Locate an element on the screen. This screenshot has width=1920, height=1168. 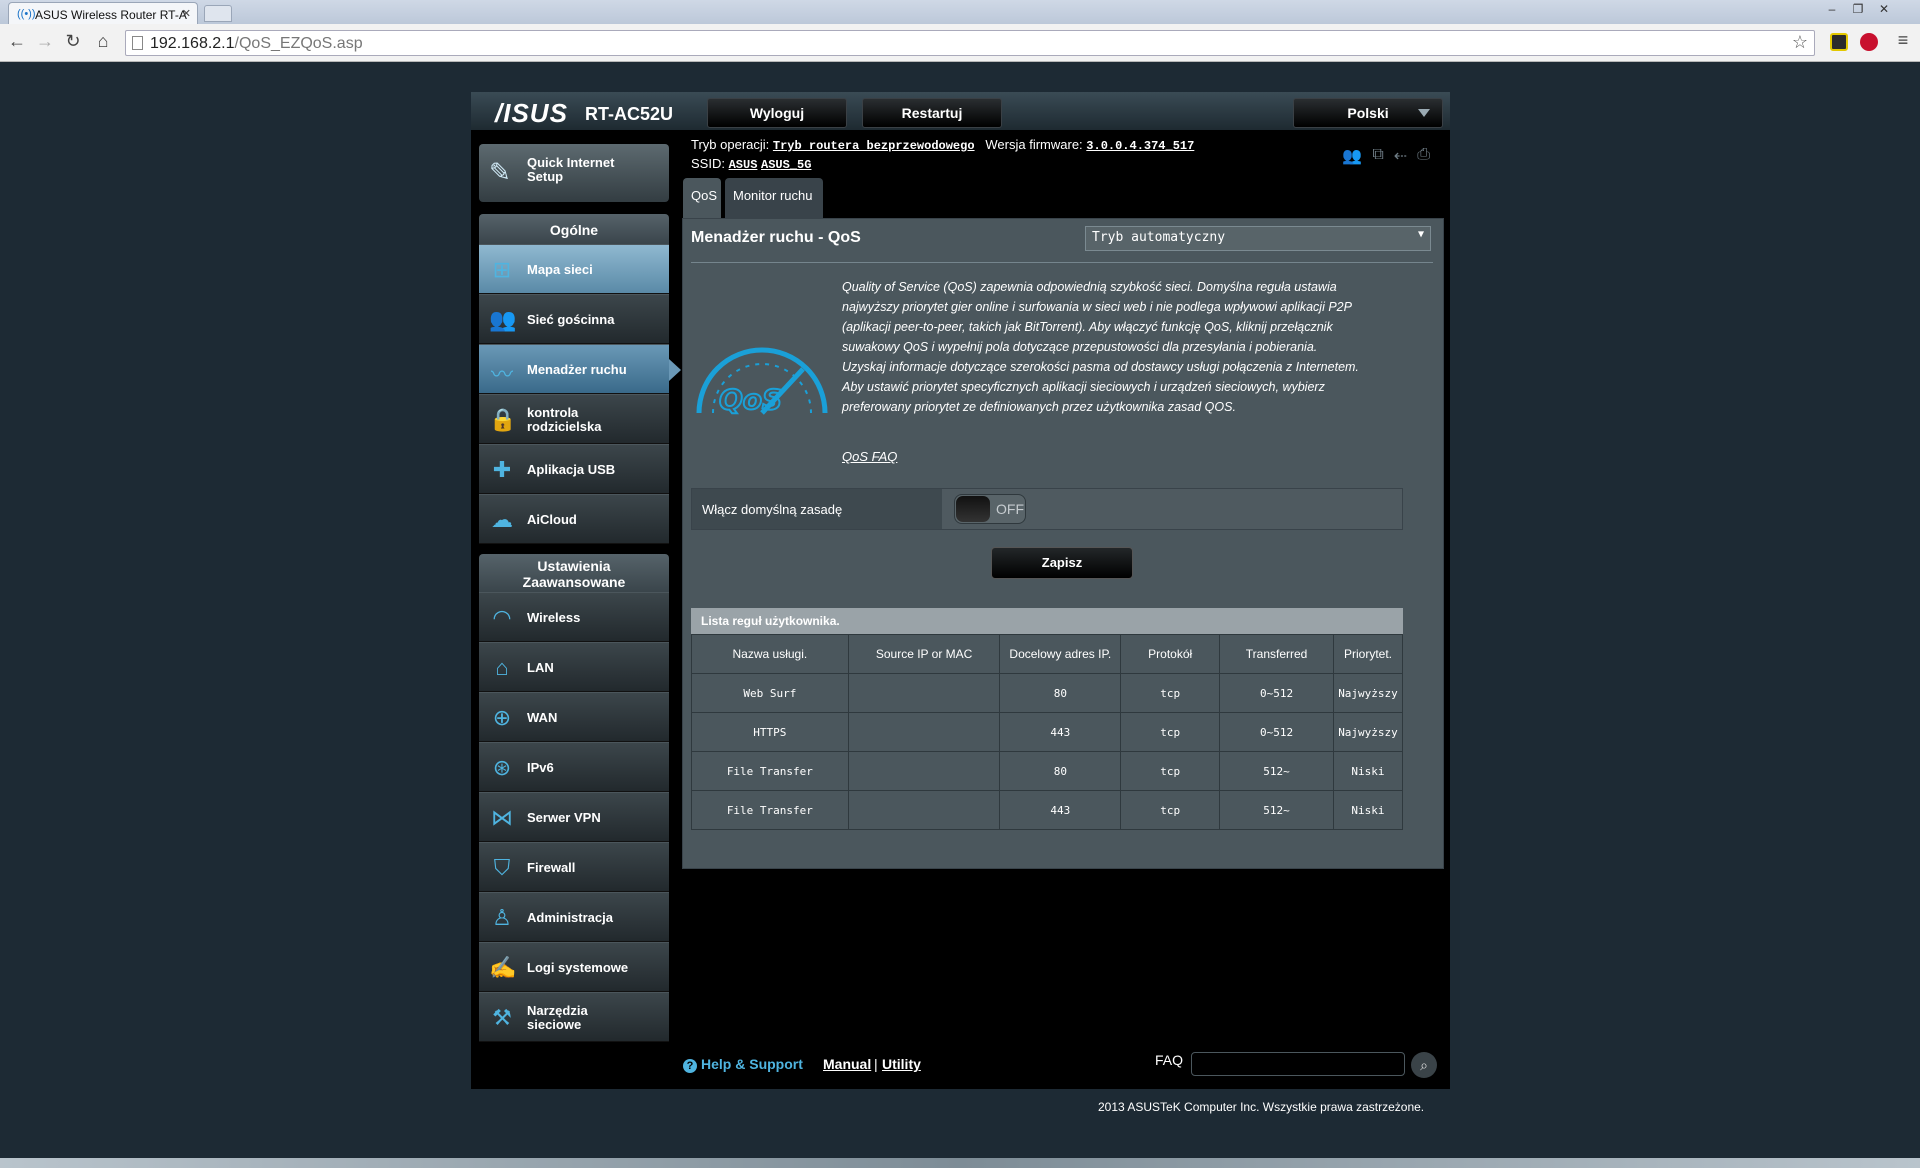
sidebar-item-label: Aplikacja USB is located at coordinates (571, 469).